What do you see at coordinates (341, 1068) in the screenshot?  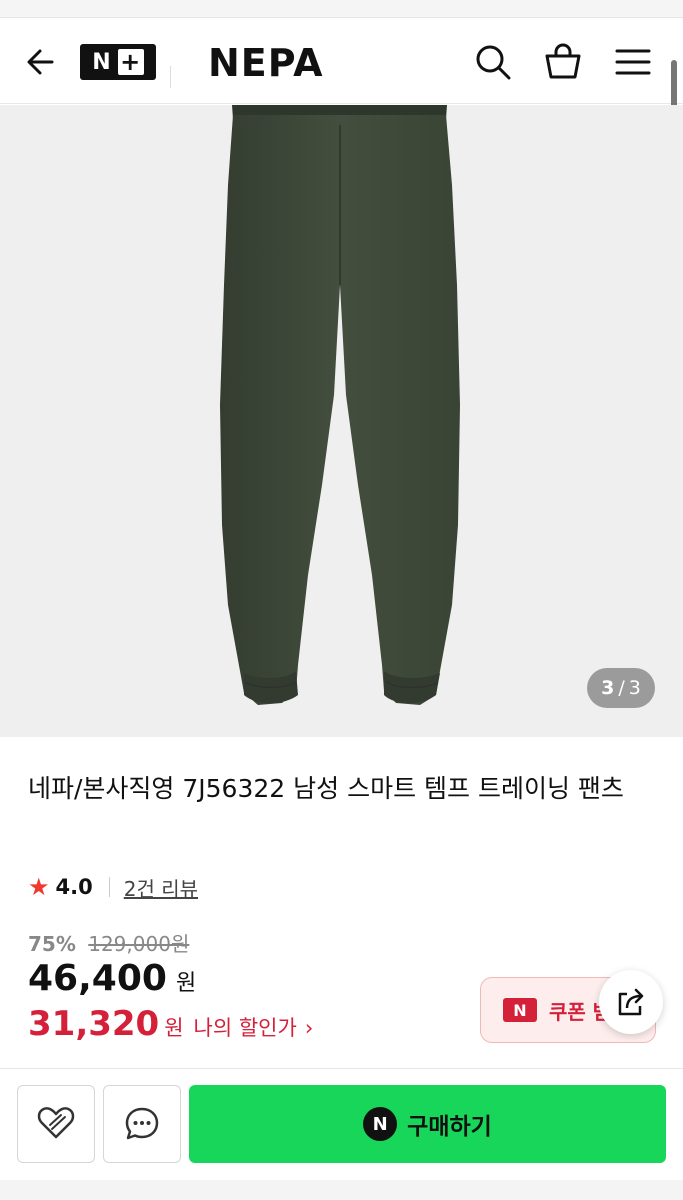 I see `bottom-bar-divider` at bounding box center [341, 1068].